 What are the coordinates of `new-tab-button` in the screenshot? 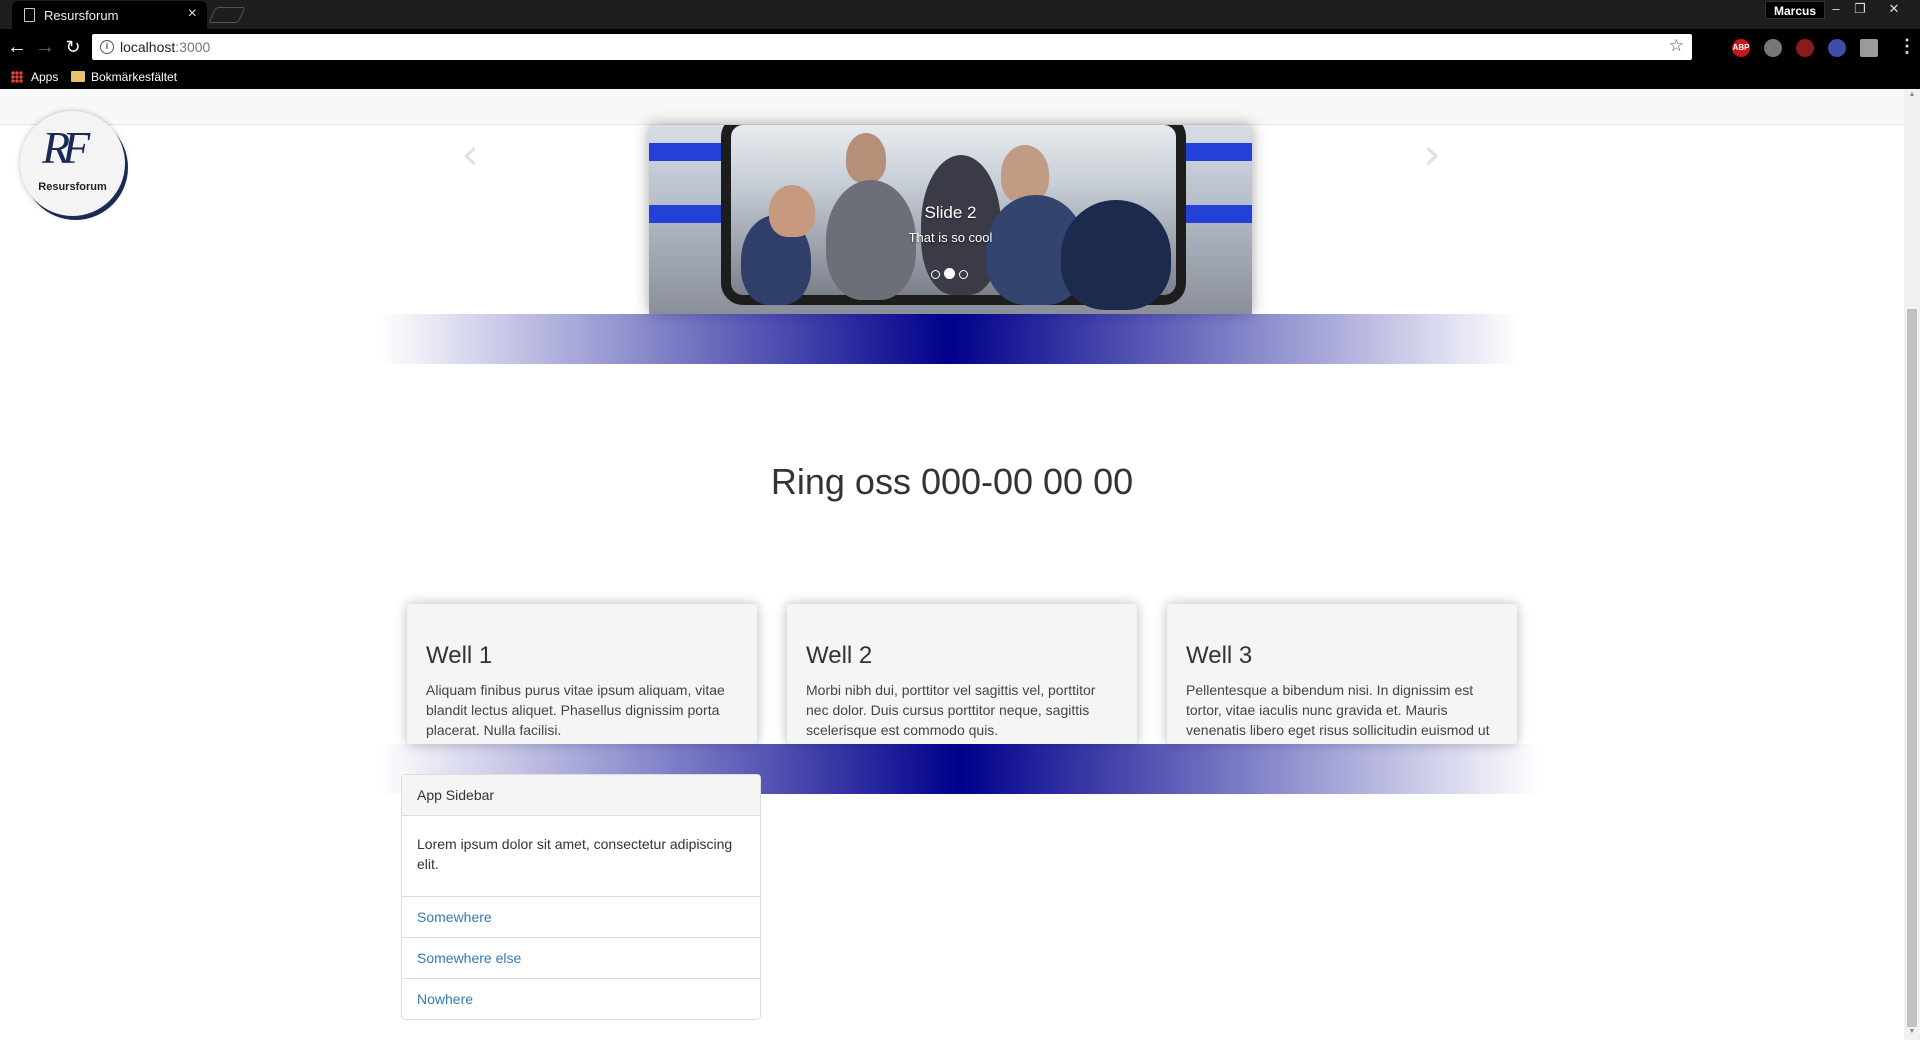 It's located at (227, 15).